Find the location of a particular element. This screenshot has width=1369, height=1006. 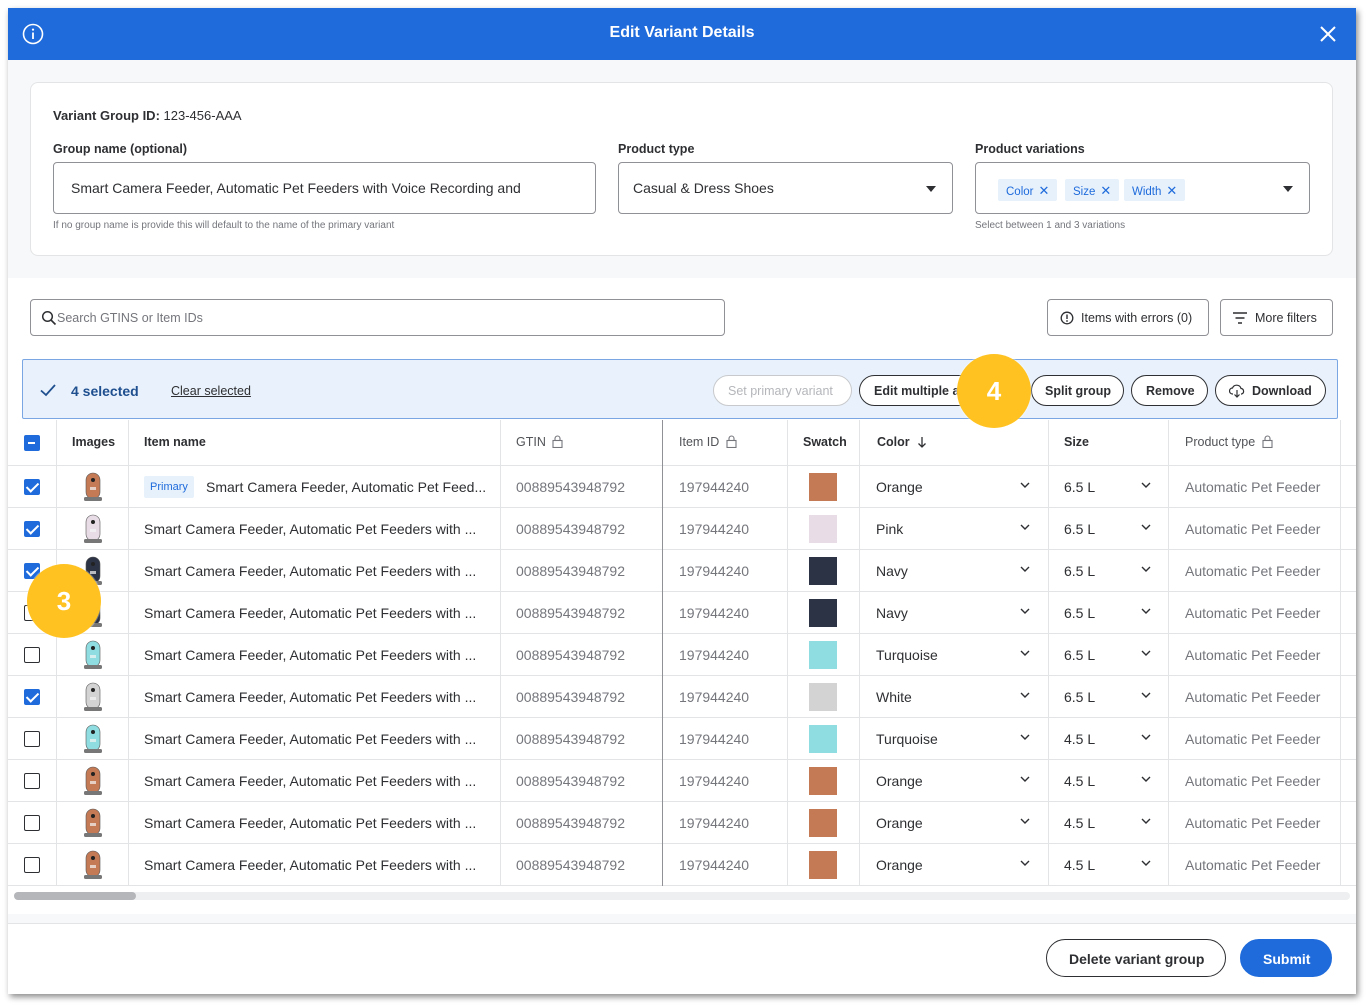

variation-chip-width: Width ✕ is located at coordinates (1155, 190).